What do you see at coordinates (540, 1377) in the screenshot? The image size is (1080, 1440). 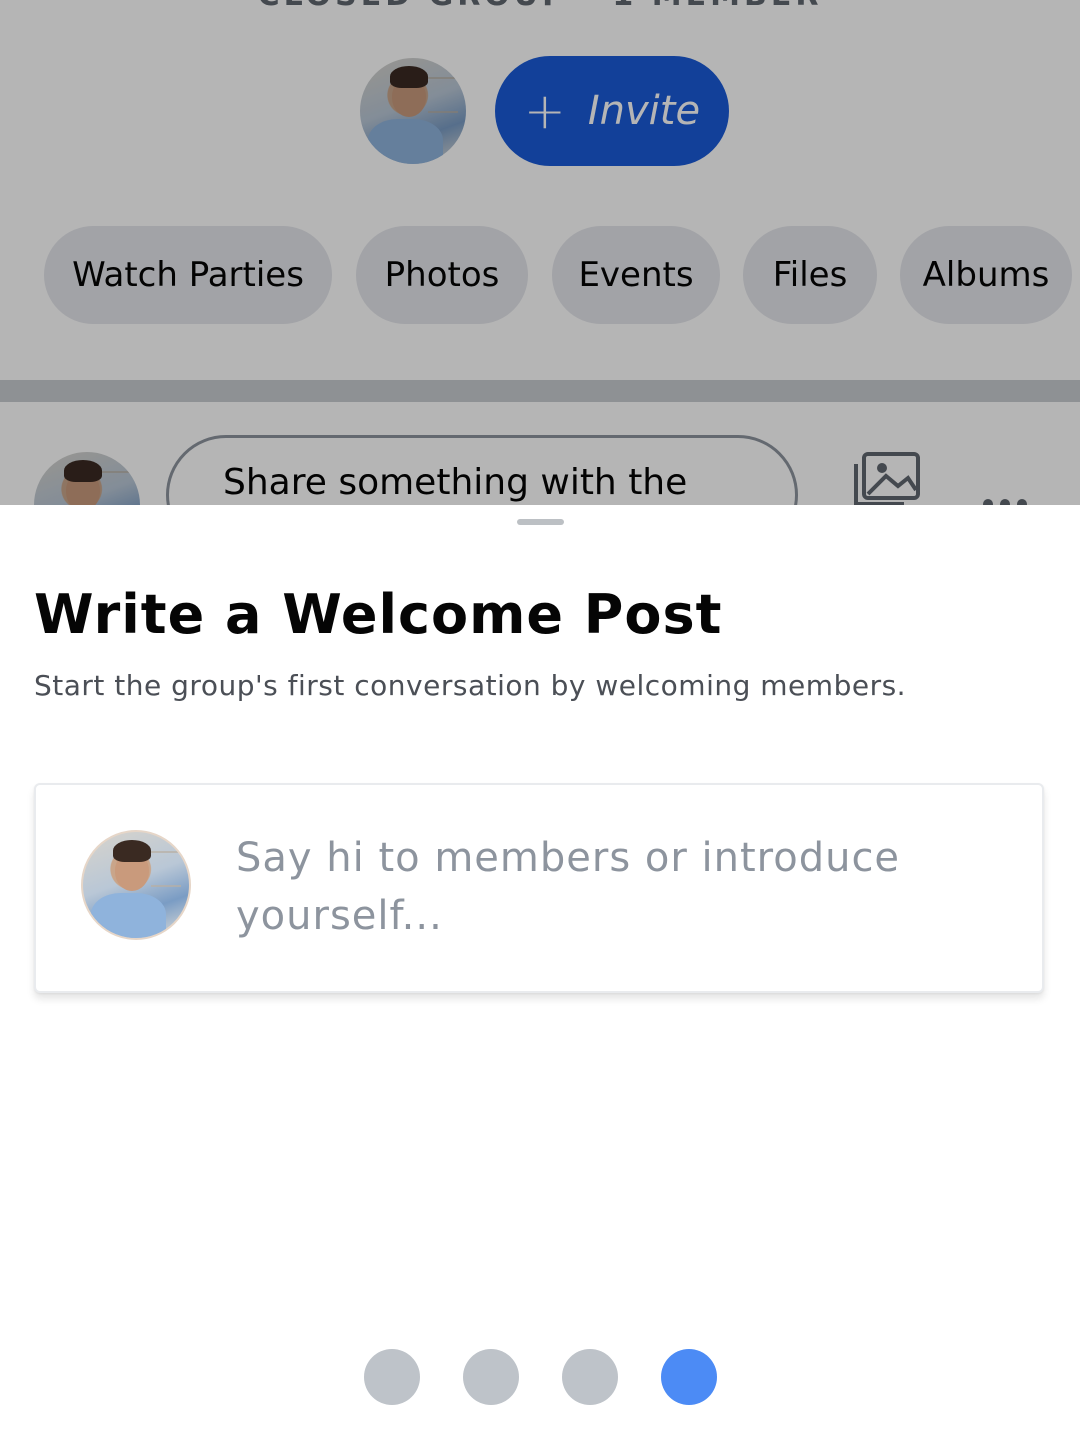 I see `page-indicator` at bounding box center [540, 1377].